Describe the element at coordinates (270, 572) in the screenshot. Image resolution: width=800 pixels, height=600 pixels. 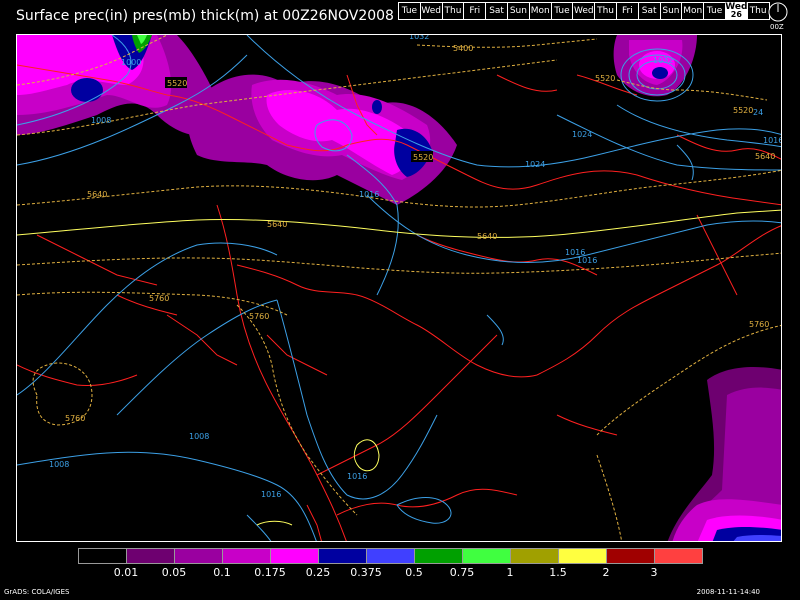
I see `colorbar-label: 0.175` at that location.